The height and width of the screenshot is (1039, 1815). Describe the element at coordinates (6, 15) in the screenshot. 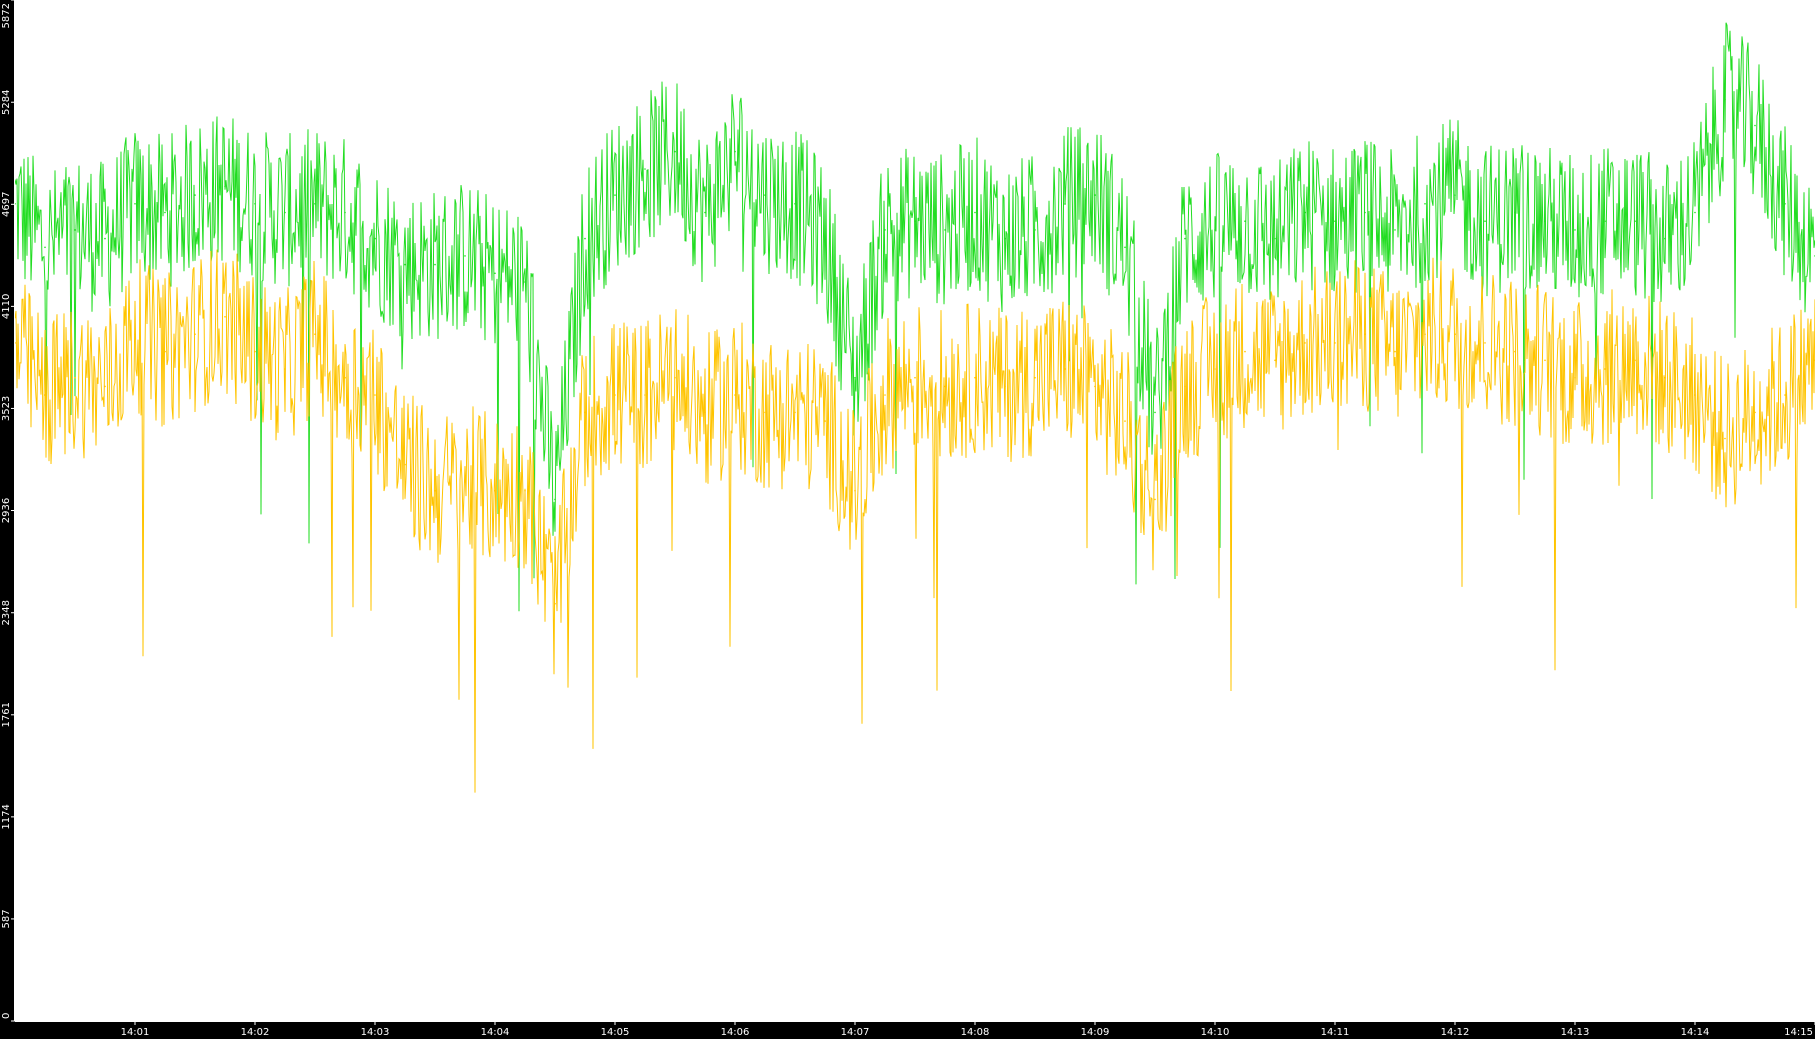

I see `y-tick-label: 5872` at that location.